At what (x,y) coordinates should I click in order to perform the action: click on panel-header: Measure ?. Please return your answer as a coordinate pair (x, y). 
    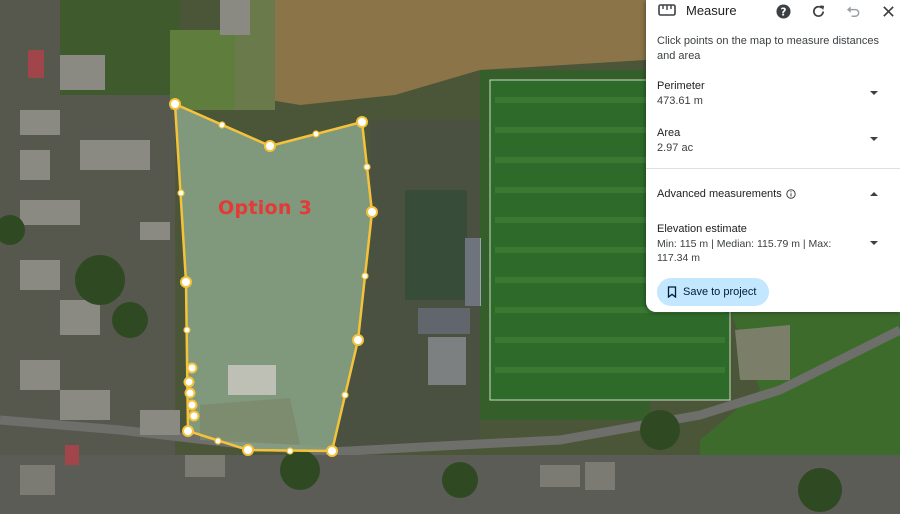
    Looking at the image, I should click on (773, 11).